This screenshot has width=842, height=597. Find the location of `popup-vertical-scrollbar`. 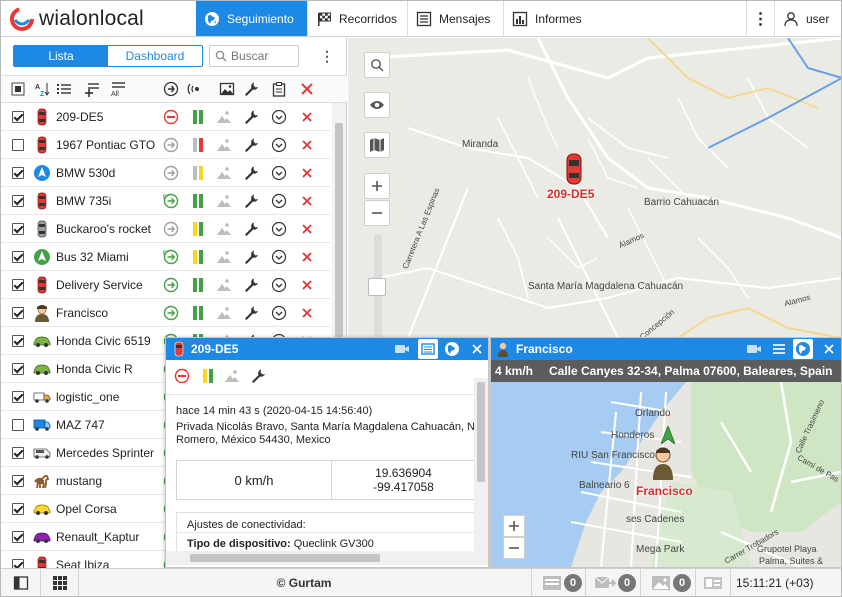

popup-vertical-scrollbar is located at coordinates (481, 466).